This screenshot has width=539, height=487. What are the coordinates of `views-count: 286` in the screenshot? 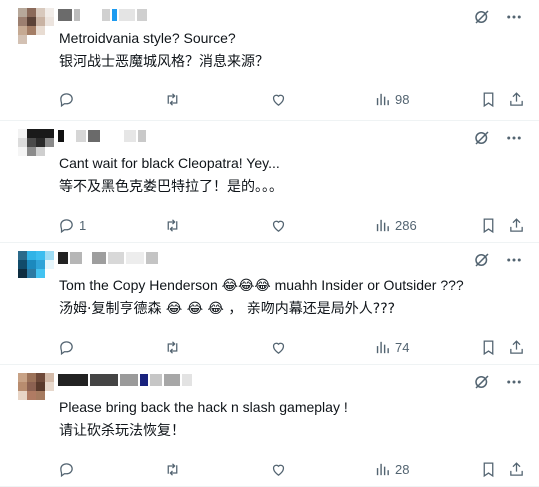 It's located at (406, 225).